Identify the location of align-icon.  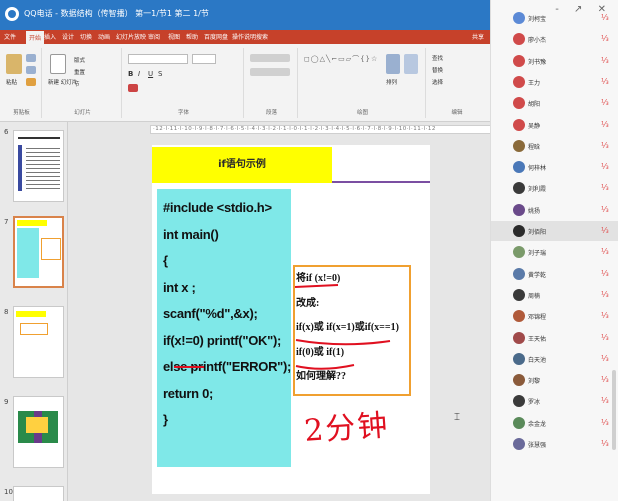
(270, 72).